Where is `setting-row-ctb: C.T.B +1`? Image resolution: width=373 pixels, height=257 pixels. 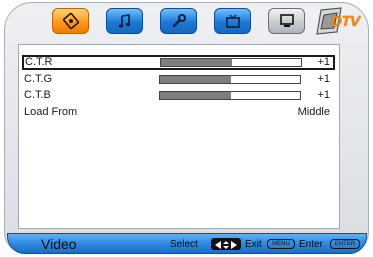
setting-row-ctb: C.T.B +1 is located at coordinates (180, 95).